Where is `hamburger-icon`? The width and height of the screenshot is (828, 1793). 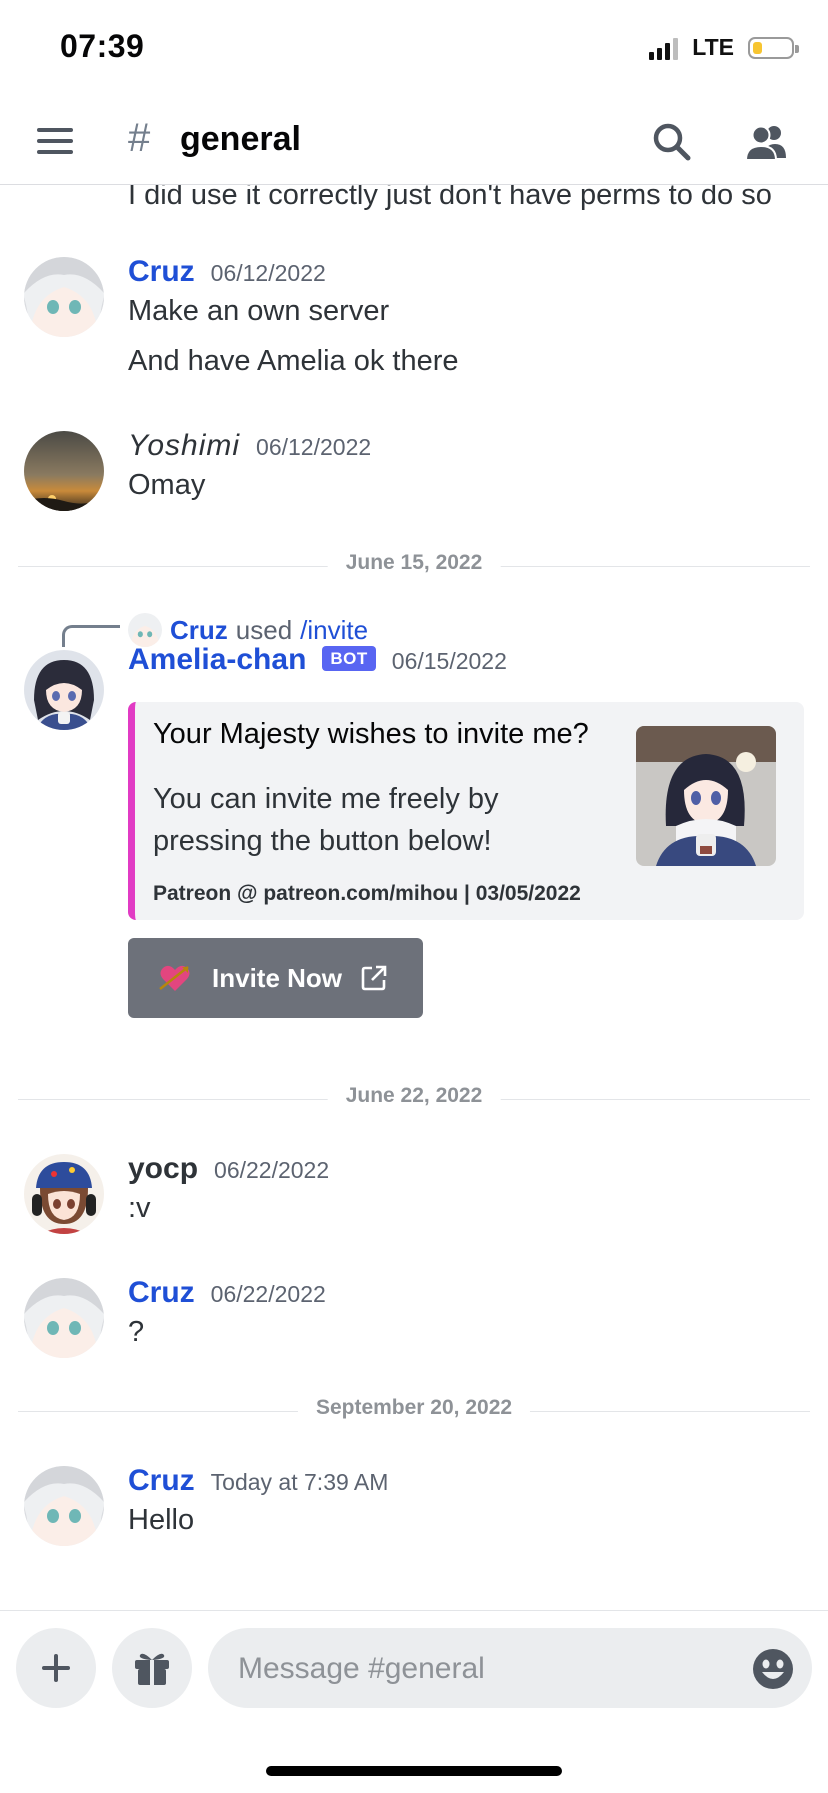
hamburger-icon is located at coordinates (55, 141).